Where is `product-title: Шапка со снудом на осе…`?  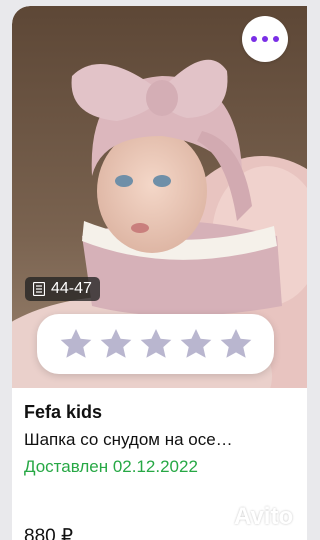 product-title: Шапка со снудом на осе… is located at coordinates (159, 440).